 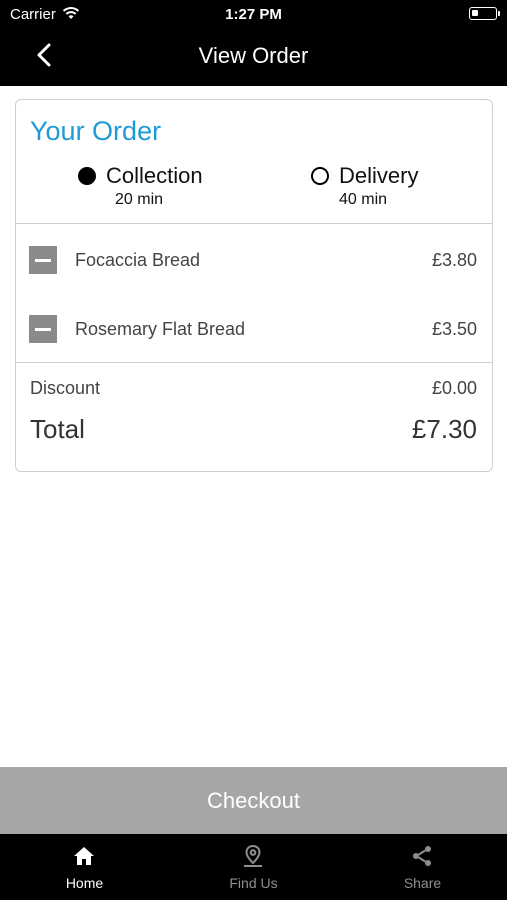 I want to click on tab-share: Share, so click(x=422, y=867).